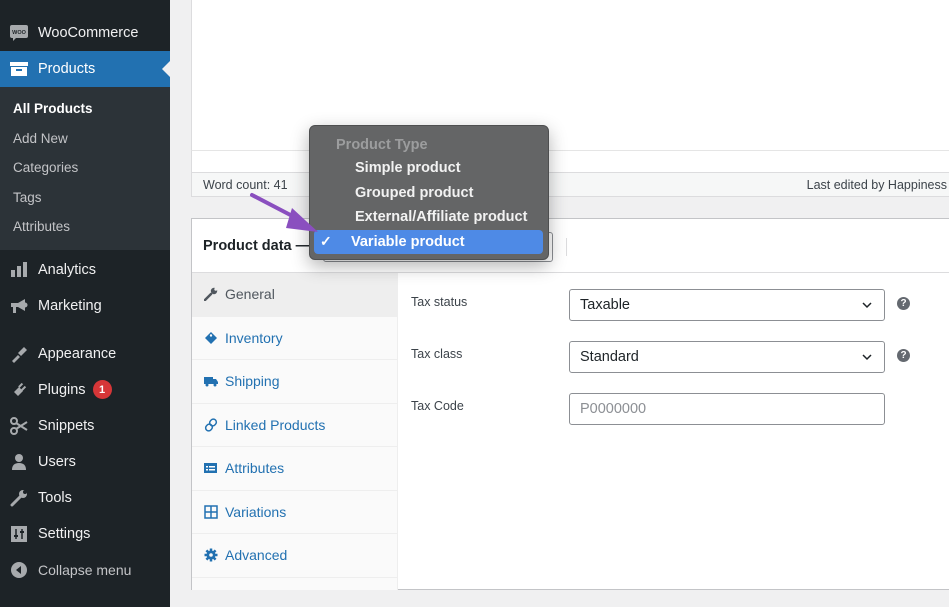 The image size is (949, 607). What do you see at coordinates (211, 338) in the screenshot?
I see `tag-icon` at bounding box center [211, 338].